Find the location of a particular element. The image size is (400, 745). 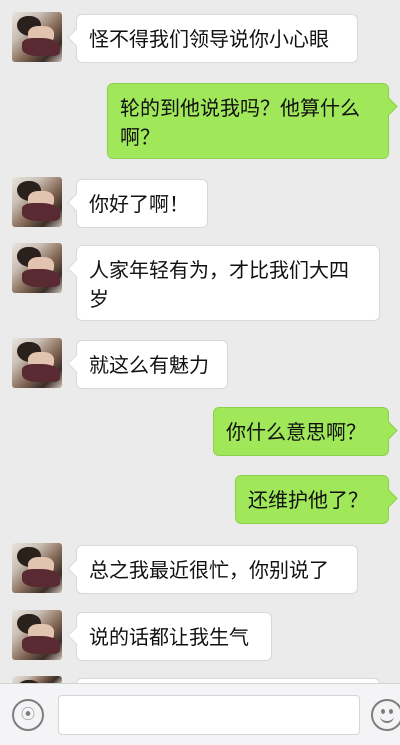

message-input is located at coordinates (209, 715).